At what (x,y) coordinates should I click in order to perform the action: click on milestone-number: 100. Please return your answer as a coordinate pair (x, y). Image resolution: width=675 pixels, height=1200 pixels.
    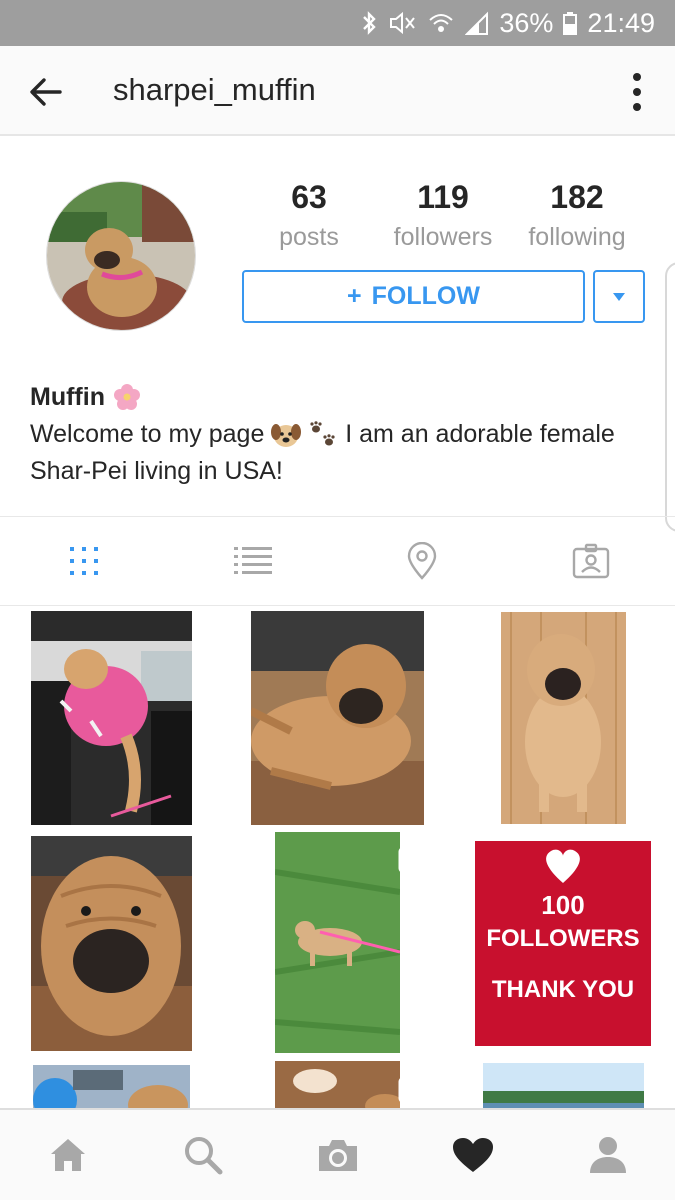
    Looking at the image, I should click on (562, 905).